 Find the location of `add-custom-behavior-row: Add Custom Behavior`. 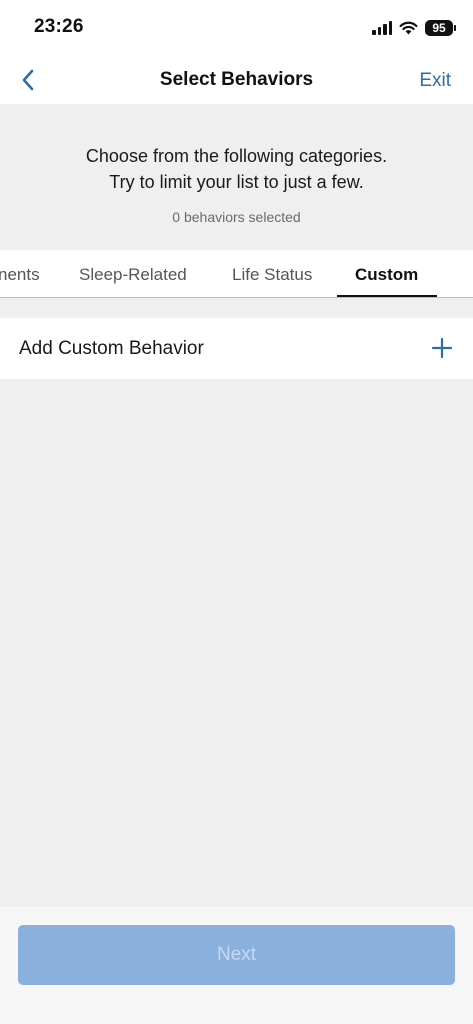

add-custom-behavior-row: Add Custom Behavior is located at coordinates (236, 348).